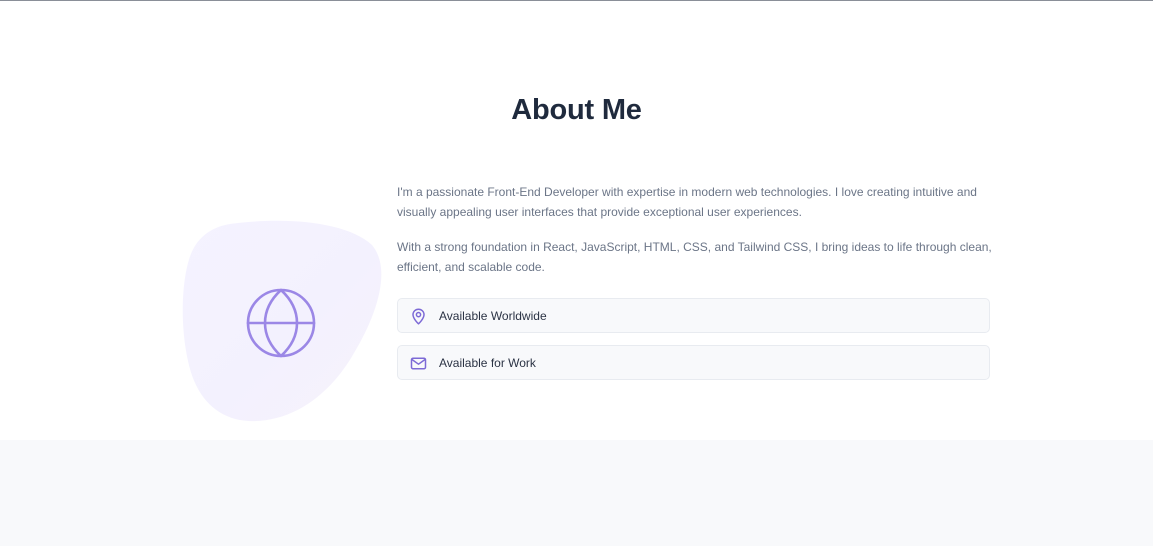 The image size is (1153, 546). I want to click on map-pin-icon, so click(418, 316).